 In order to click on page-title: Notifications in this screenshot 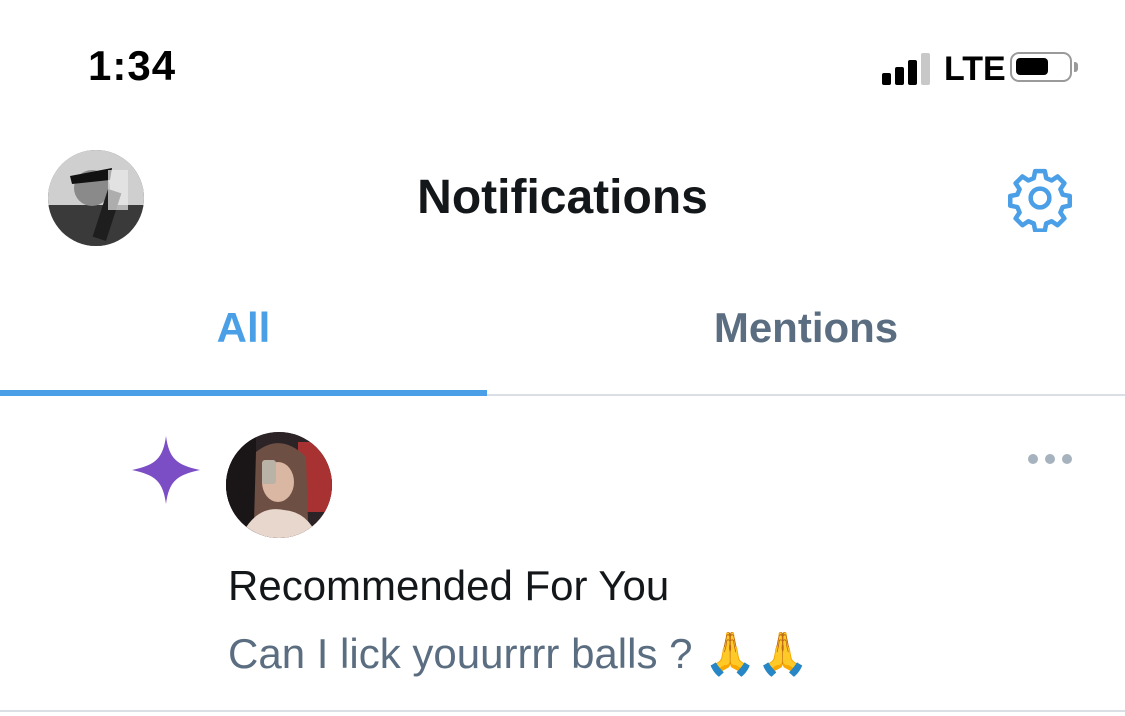, I will do `click(562, 197)`.